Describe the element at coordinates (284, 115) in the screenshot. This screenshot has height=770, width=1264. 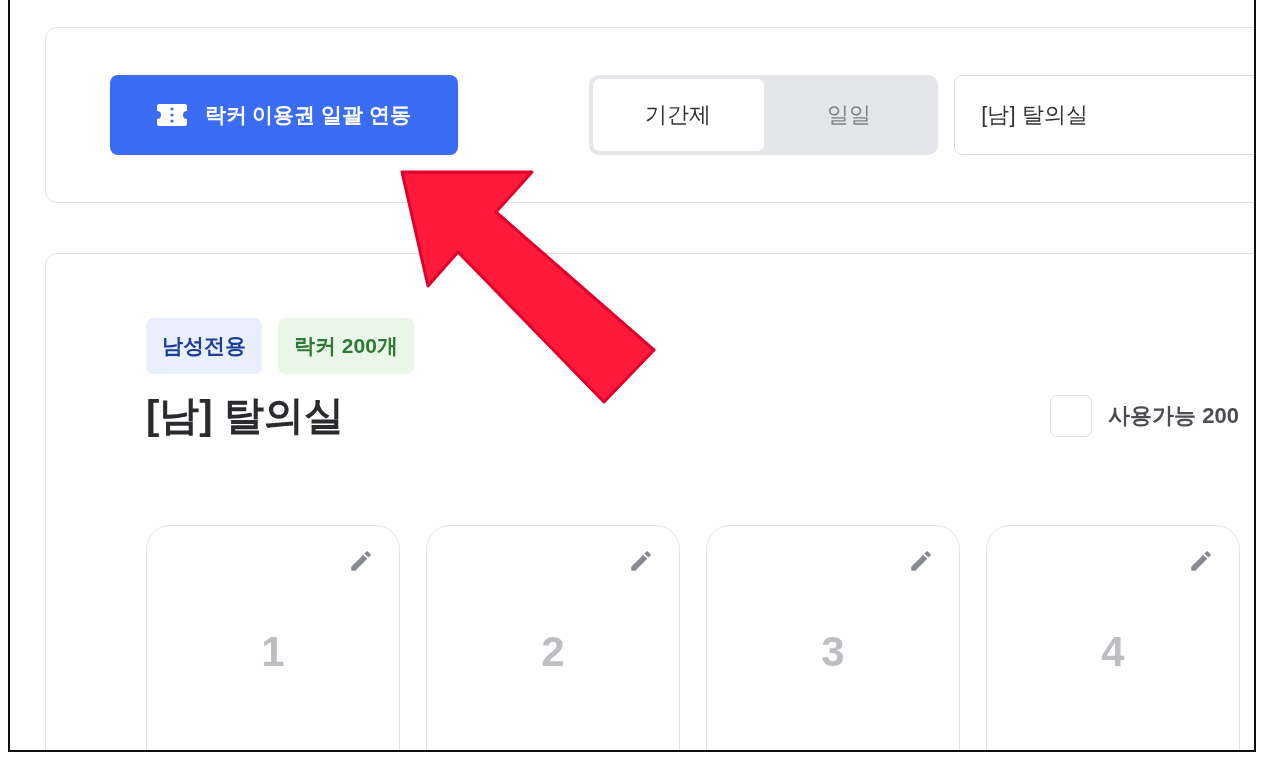
I see `sync-button: 락커 이용권 일괄 연동` at that location.